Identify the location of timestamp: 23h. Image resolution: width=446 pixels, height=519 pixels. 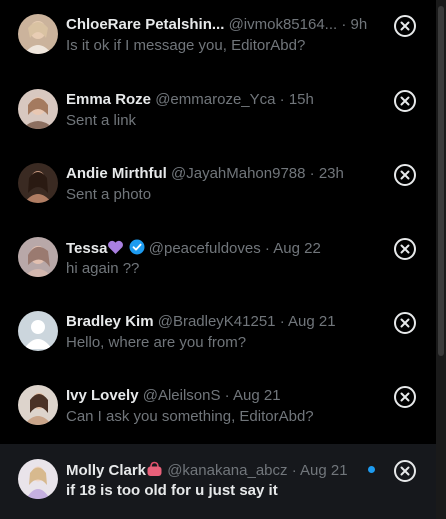
(331, 173).